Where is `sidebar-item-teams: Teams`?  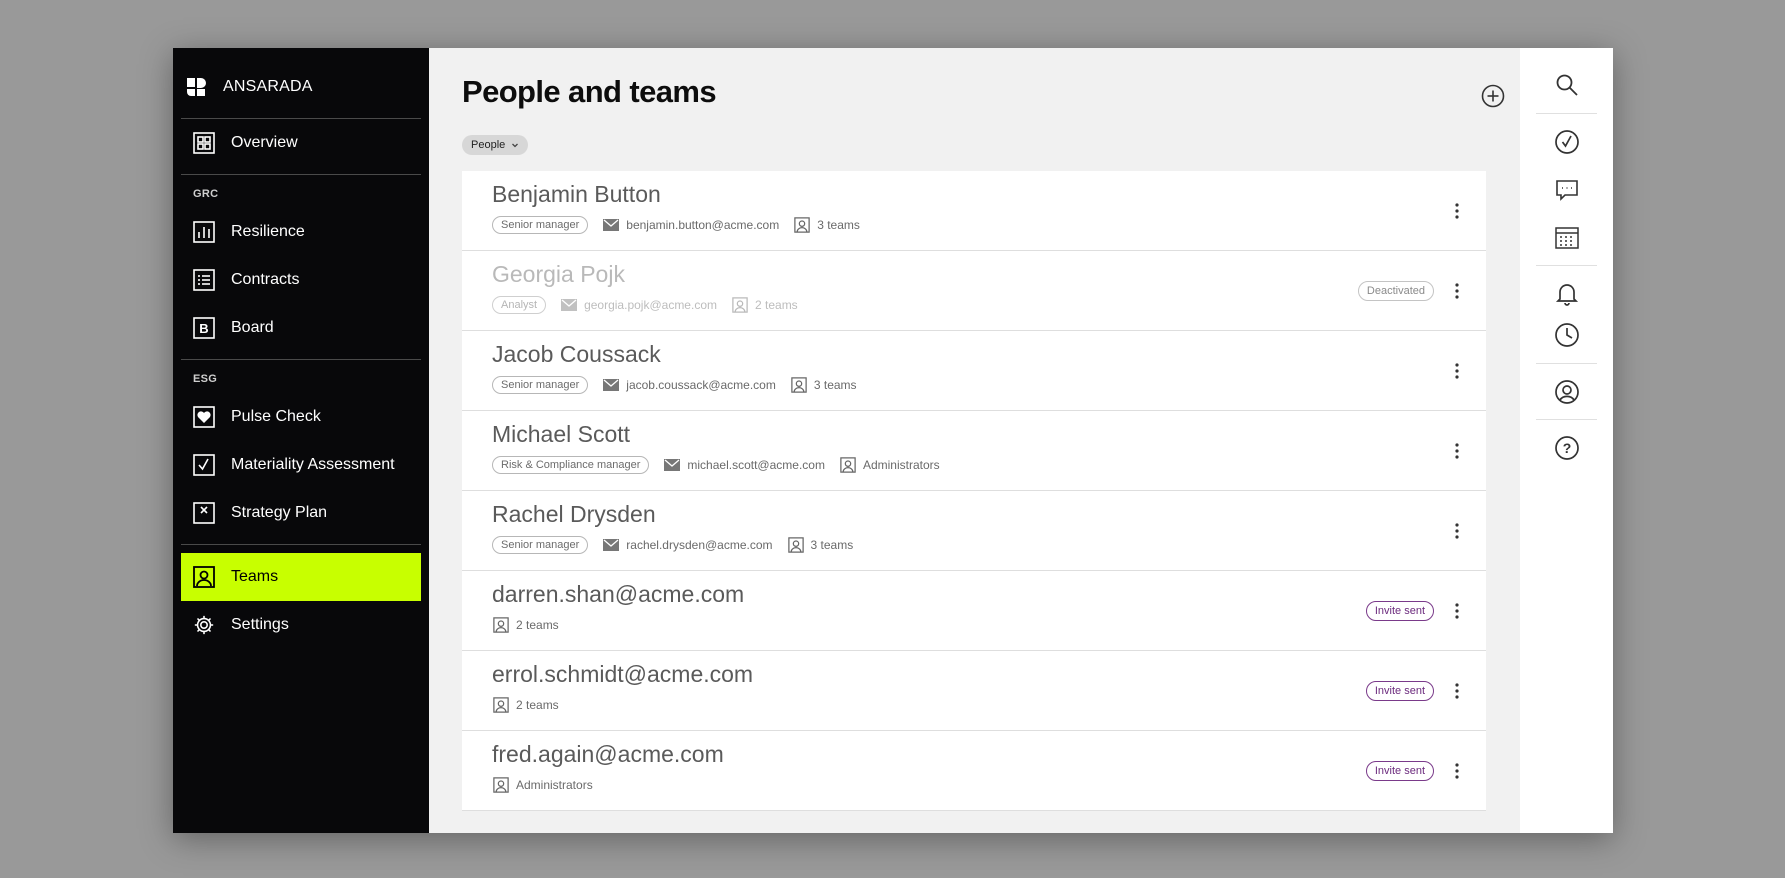
sidebar-item-teams: Teams is located at coordinates (301, 577).